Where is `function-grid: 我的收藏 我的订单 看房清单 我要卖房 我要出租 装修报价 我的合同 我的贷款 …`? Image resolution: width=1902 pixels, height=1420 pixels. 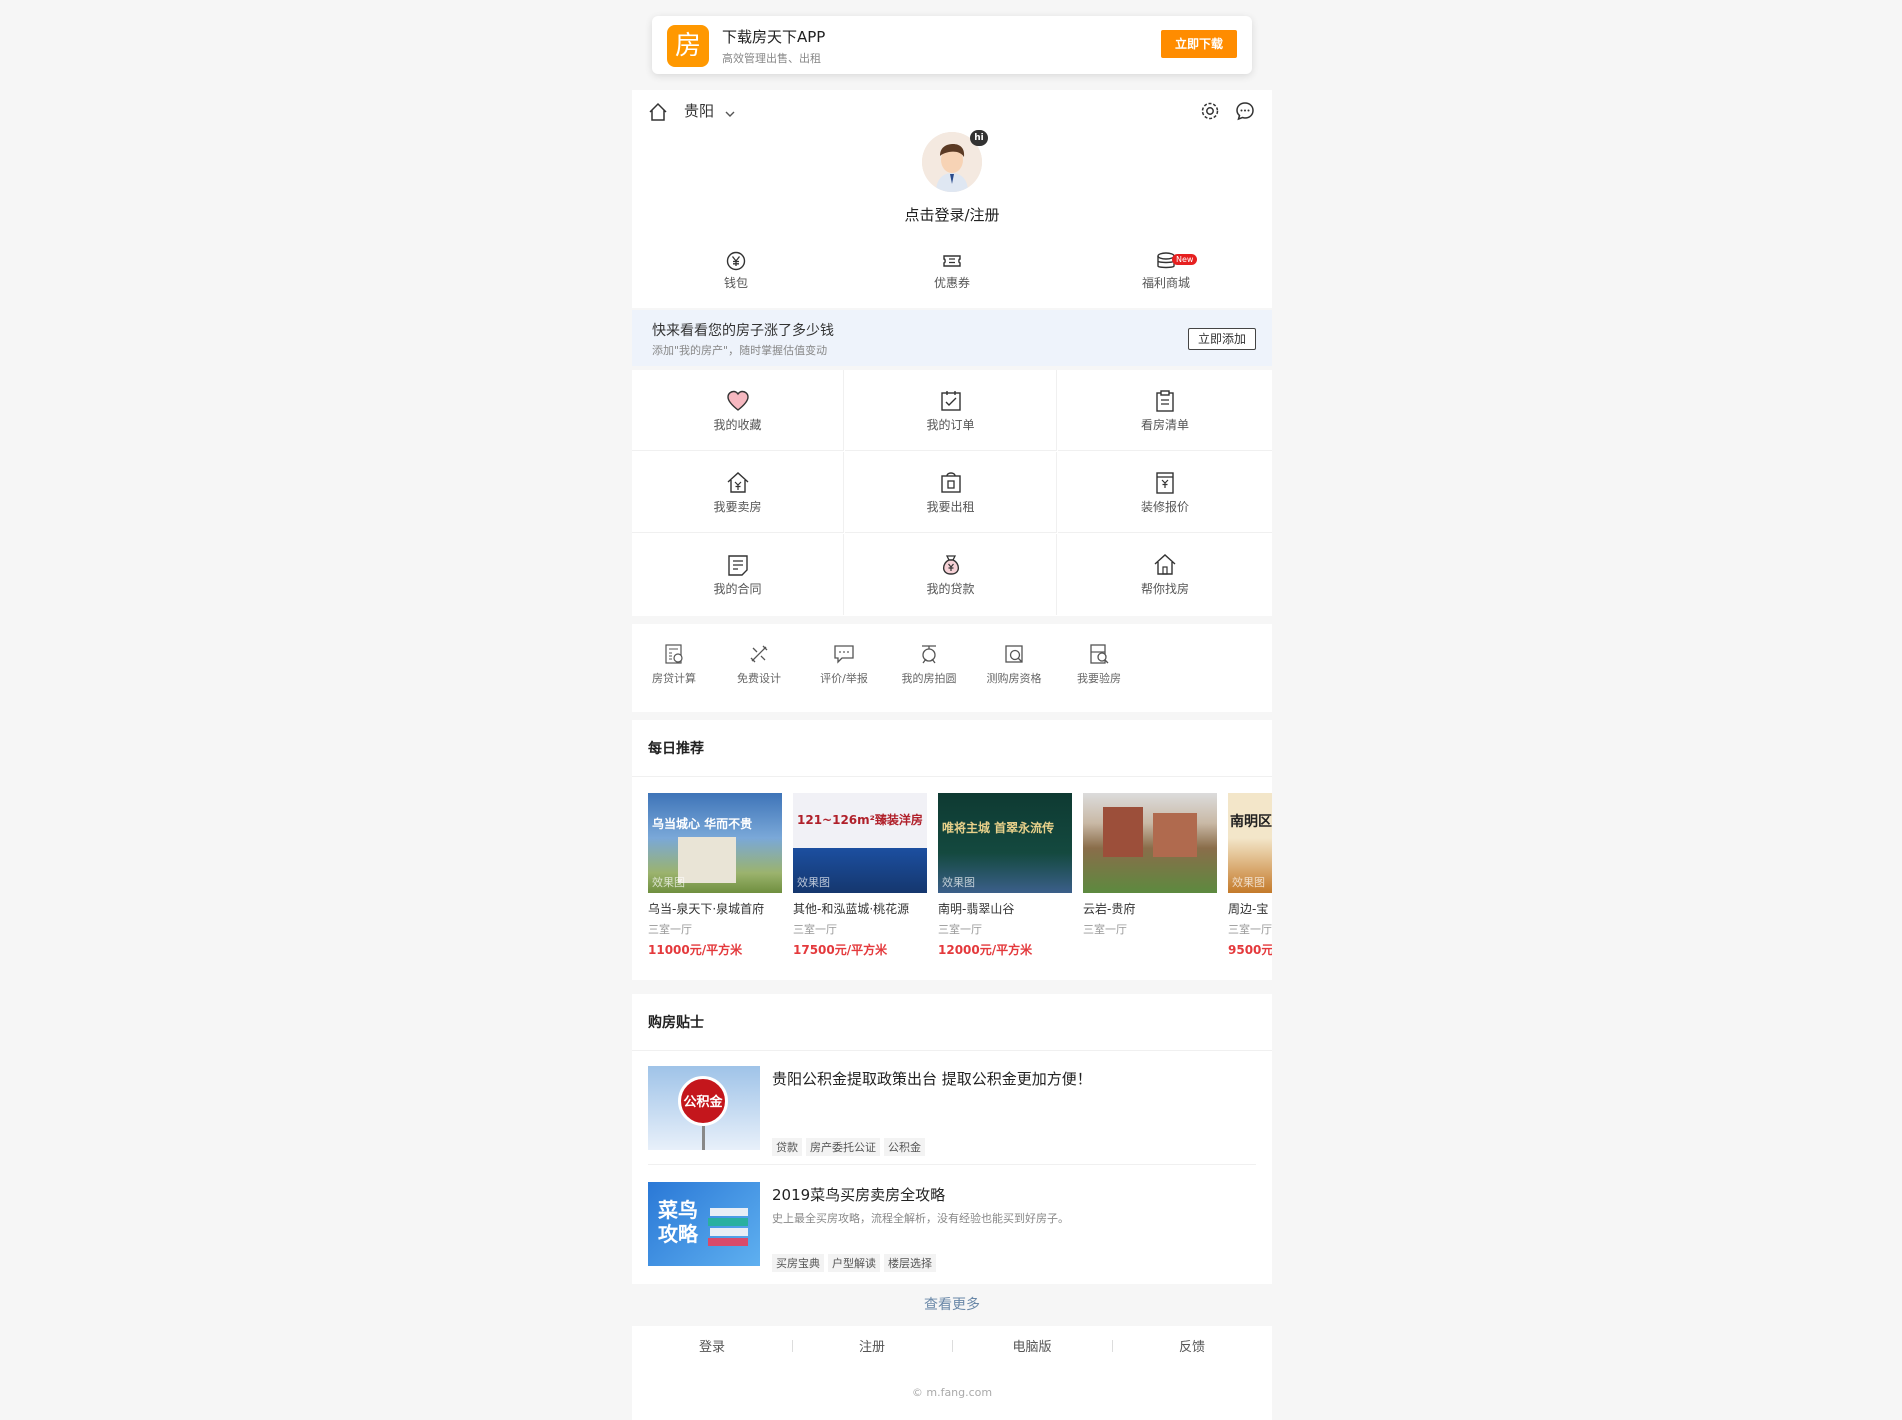 function-grid: 我的收藏 我的订单 看房清单 我要卖房 我要出租 装修报价 我的合同 我的贷款 … is located at coordinates (952, 493).